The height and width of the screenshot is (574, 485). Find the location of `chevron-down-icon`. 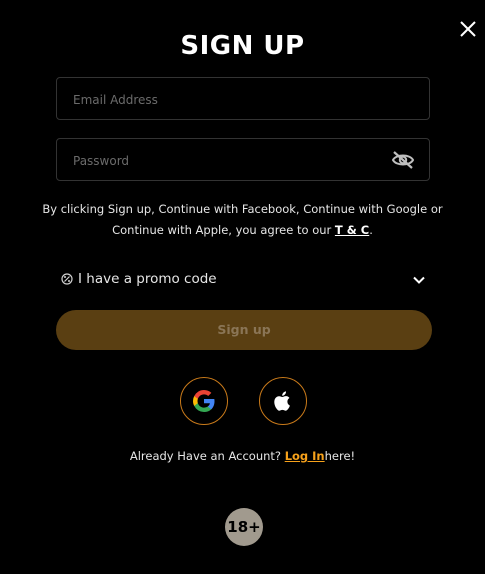

chevron-down-icon is located at coordinates (419, 280).